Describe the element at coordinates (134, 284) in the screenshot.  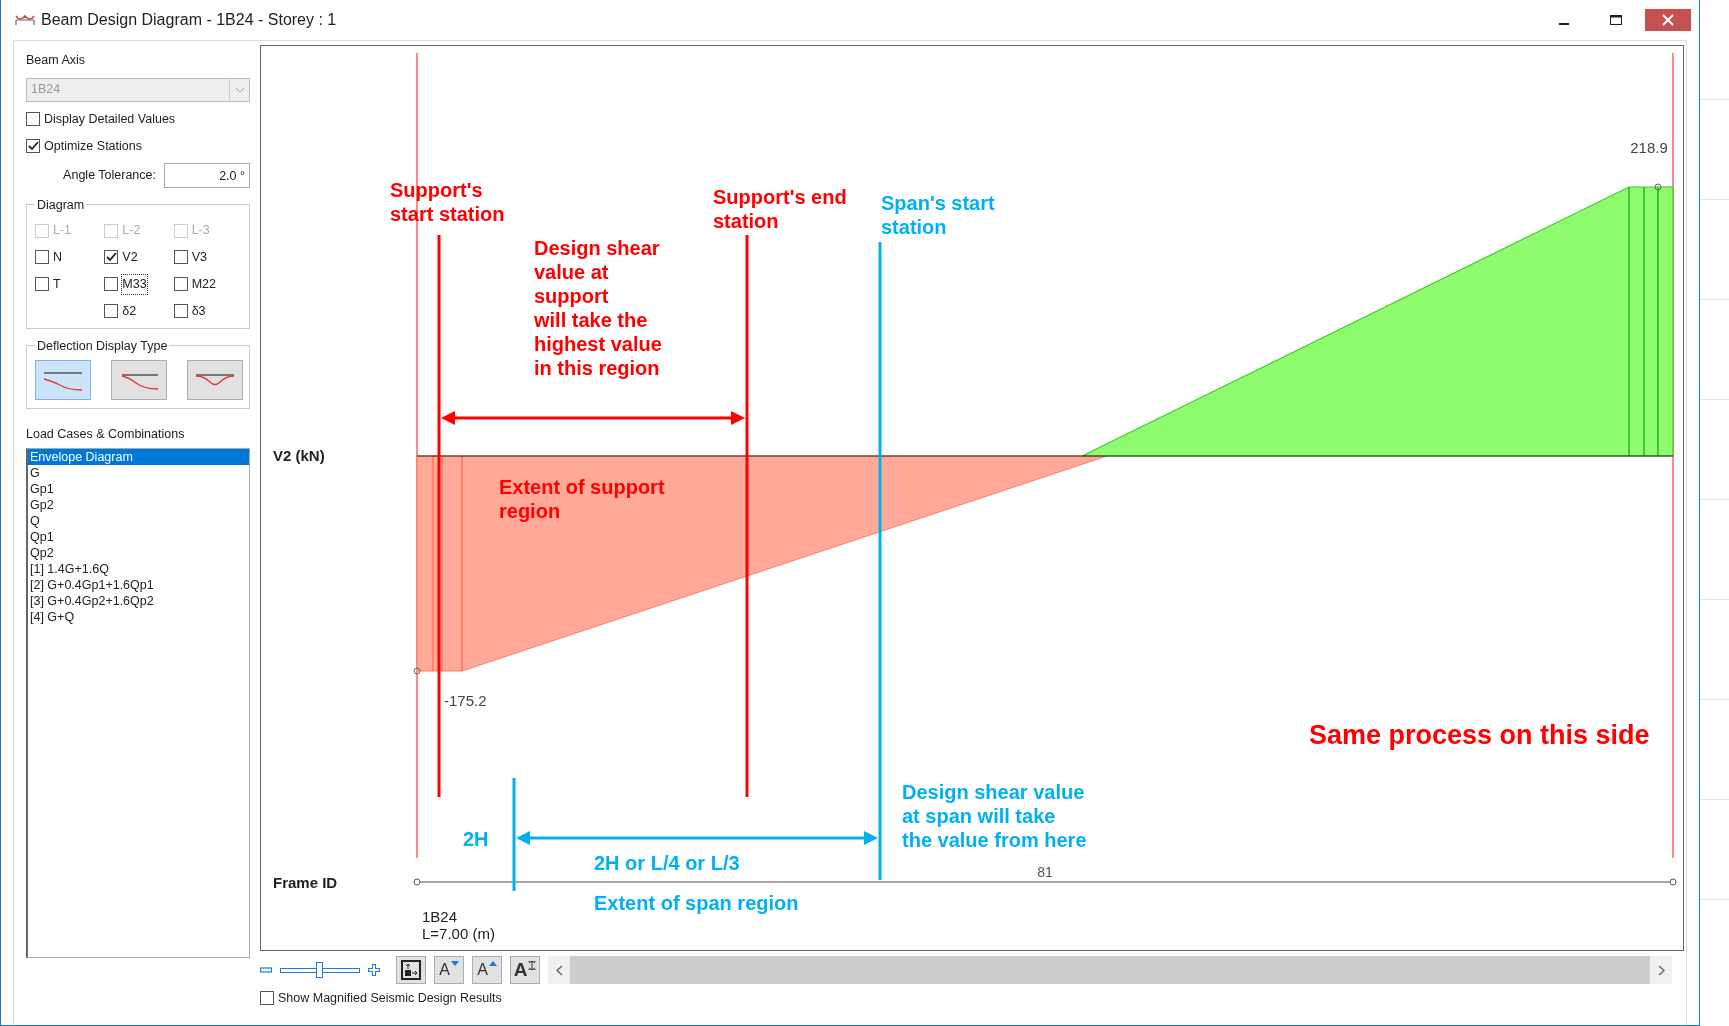
I see `checkbox-label: M33` at that location.